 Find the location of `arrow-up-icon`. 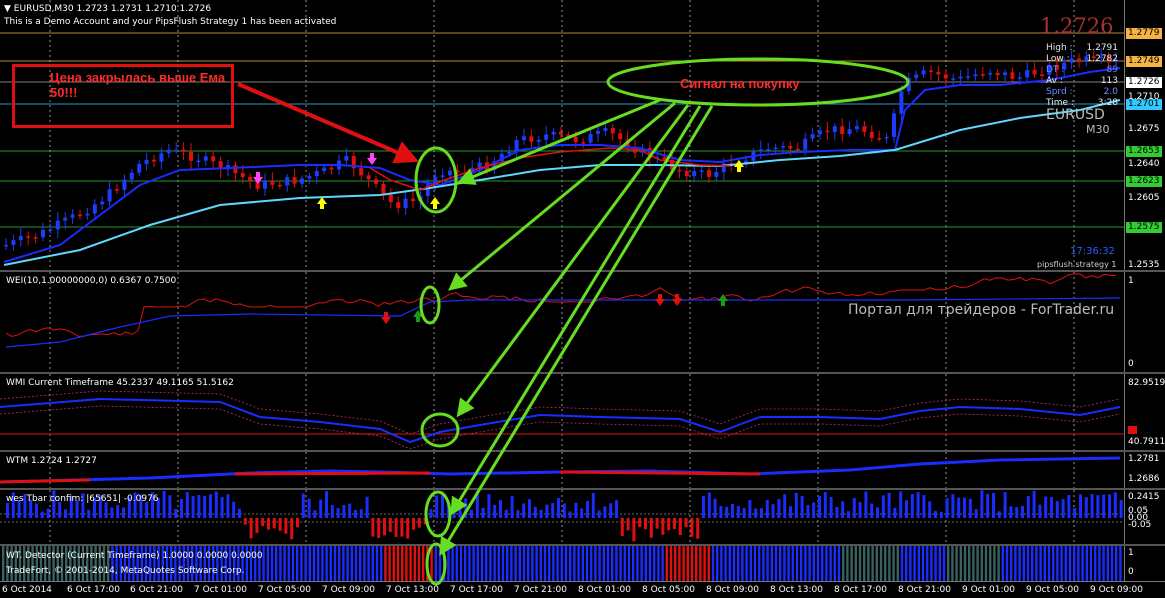

arrow-up-icon is located at coordinates (418, 316).